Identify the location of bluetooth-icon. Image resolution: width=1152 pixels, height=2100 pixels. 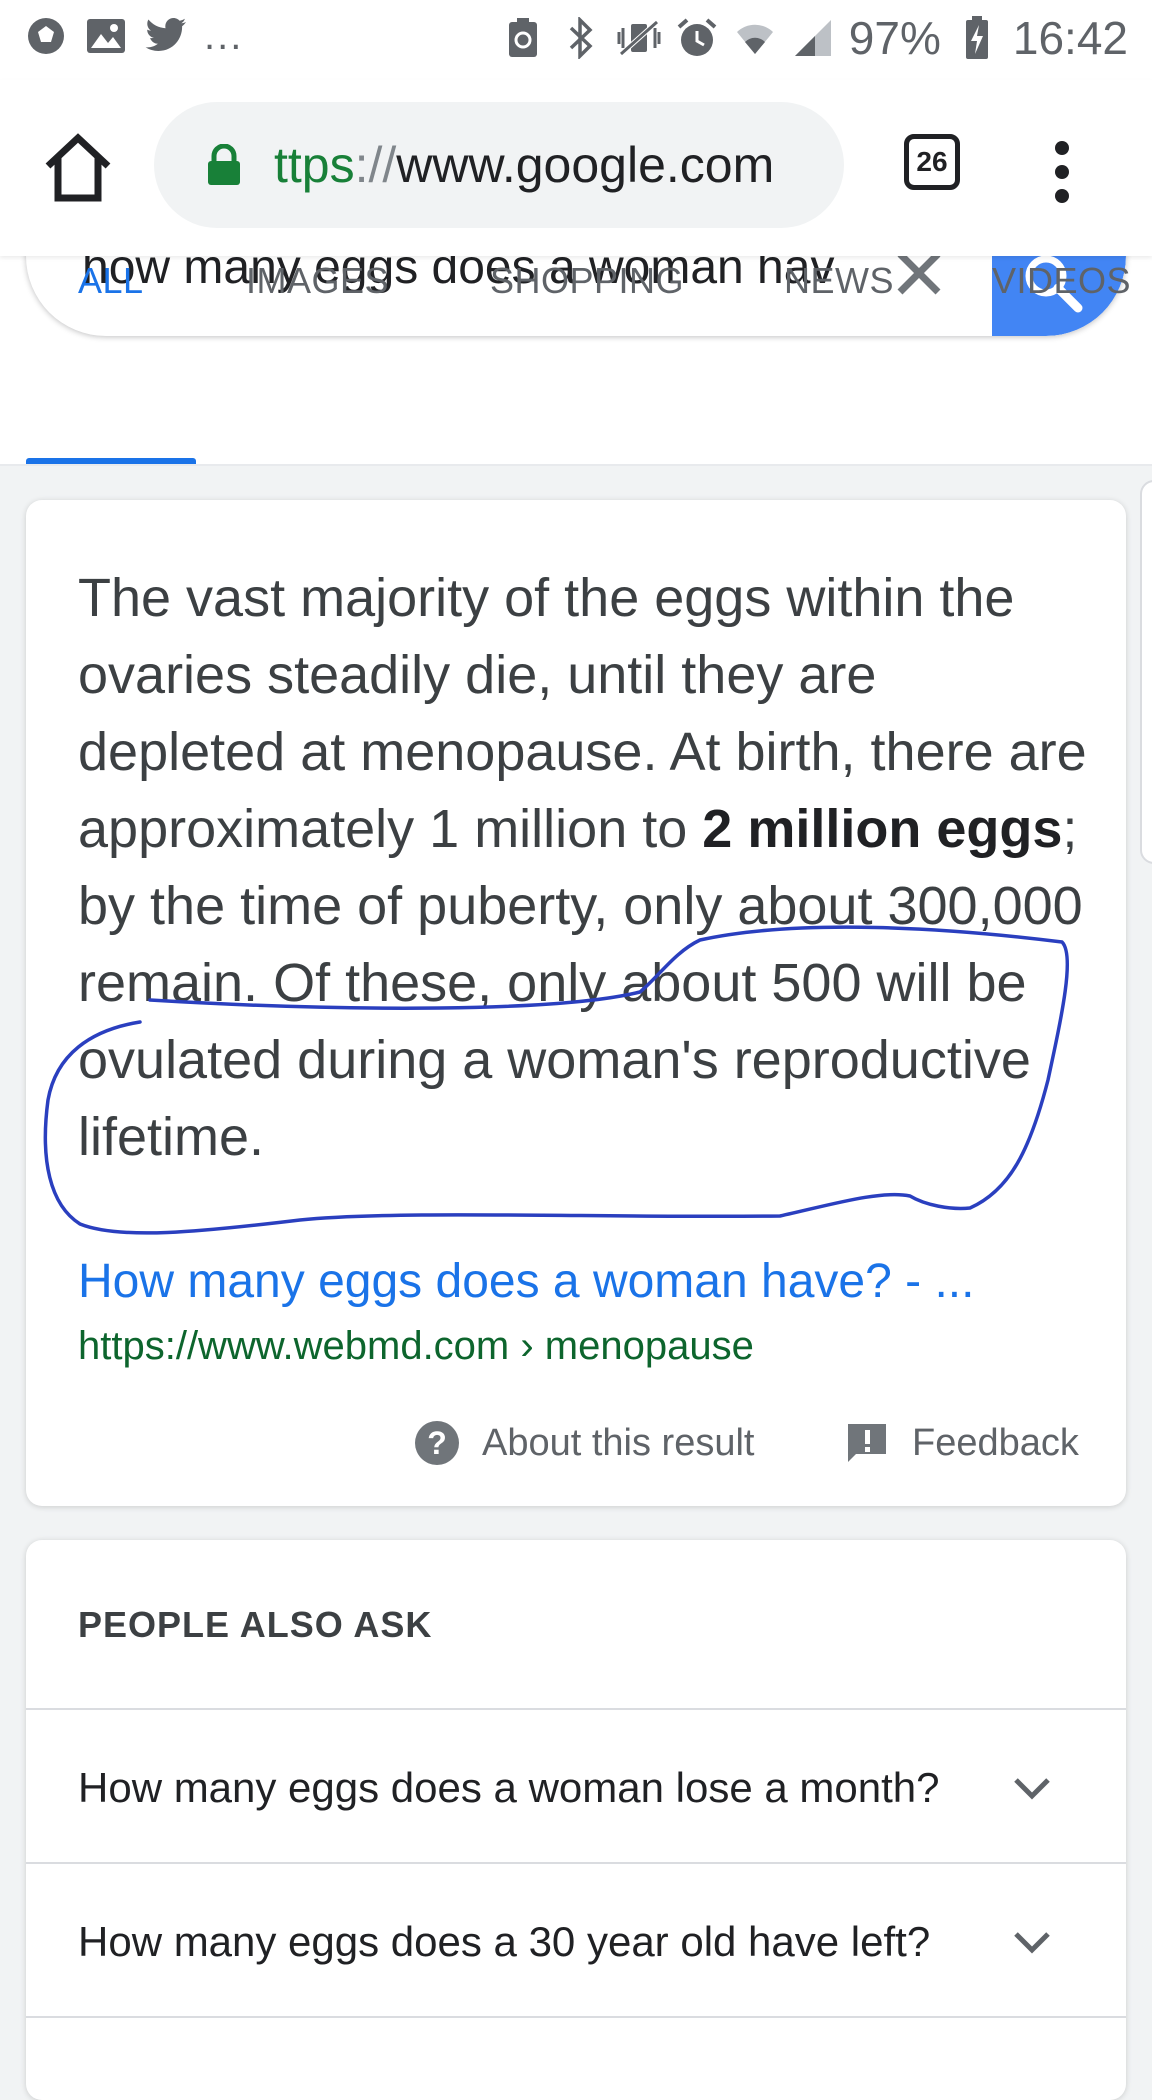
(581, 38).